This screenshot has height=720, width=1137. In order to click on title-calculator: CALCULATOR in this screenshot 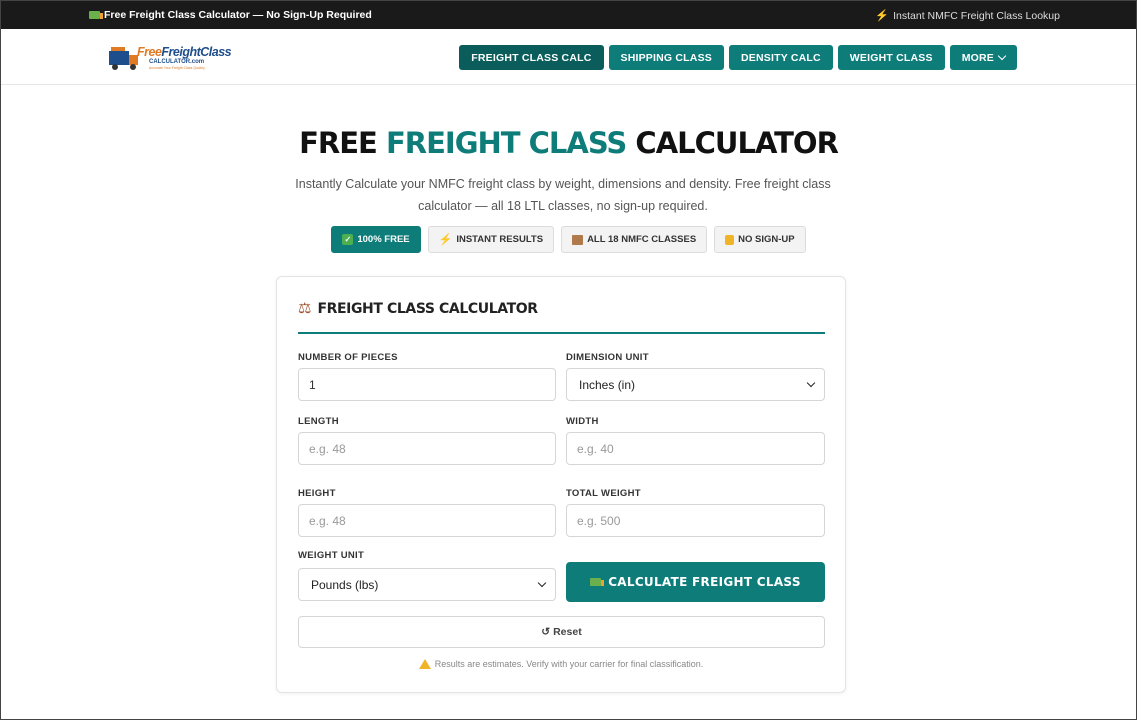, I will do `click(732, 143)`.